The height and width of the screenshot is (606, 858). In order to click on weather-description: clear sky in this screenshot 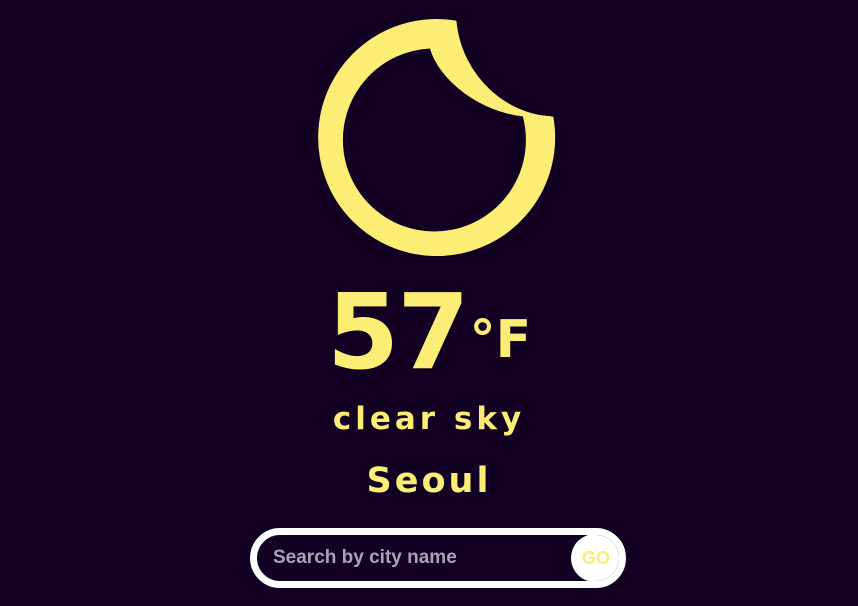, I will do `click(429, 419)`.